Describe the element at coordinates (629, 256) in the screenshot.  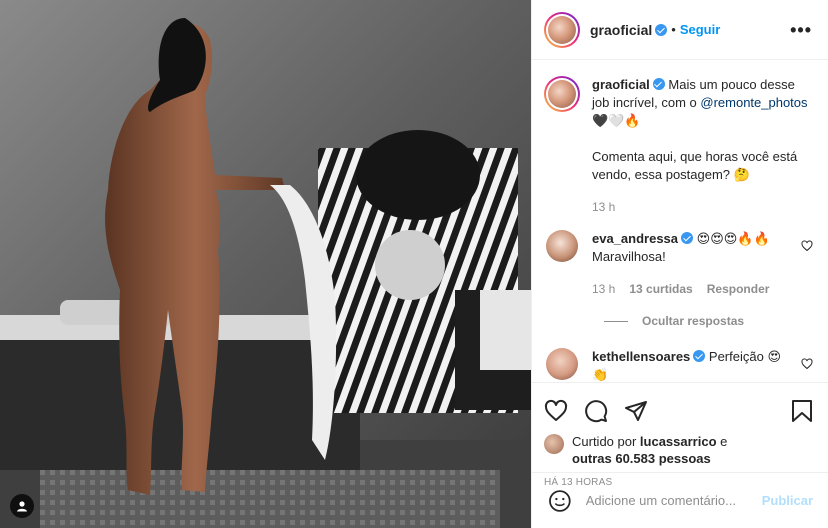
I see `comment-text-line2: Maravilhosa!` at that location.